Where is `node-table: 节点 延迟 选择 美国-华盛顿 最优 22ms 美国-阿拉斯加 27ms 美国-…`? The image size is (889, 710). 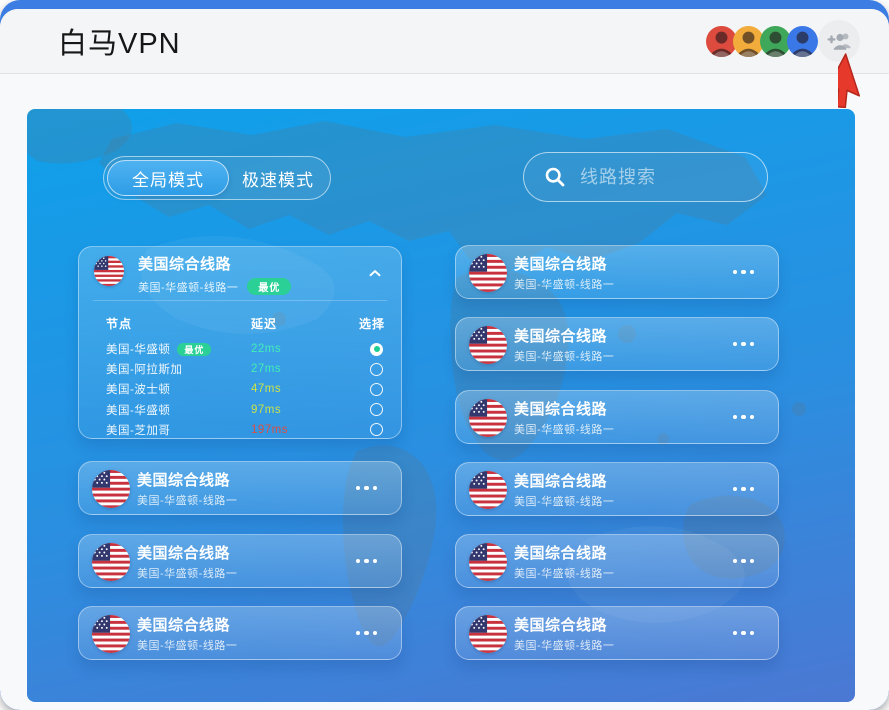
node-table: 节点 延迟 选择 美国-华盛顿 最优 22ms 美国-阿拉斯加 27ms 美国-… is located at coordinates (246, 375).